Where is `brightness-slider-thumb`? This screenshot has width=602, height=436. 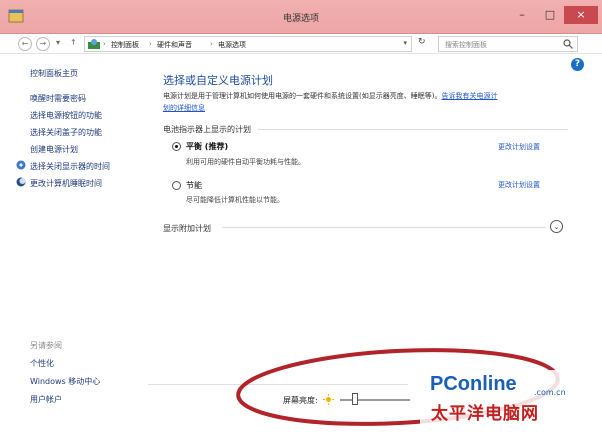
brightness-slider-thumb is located at coordinates (354, 399).